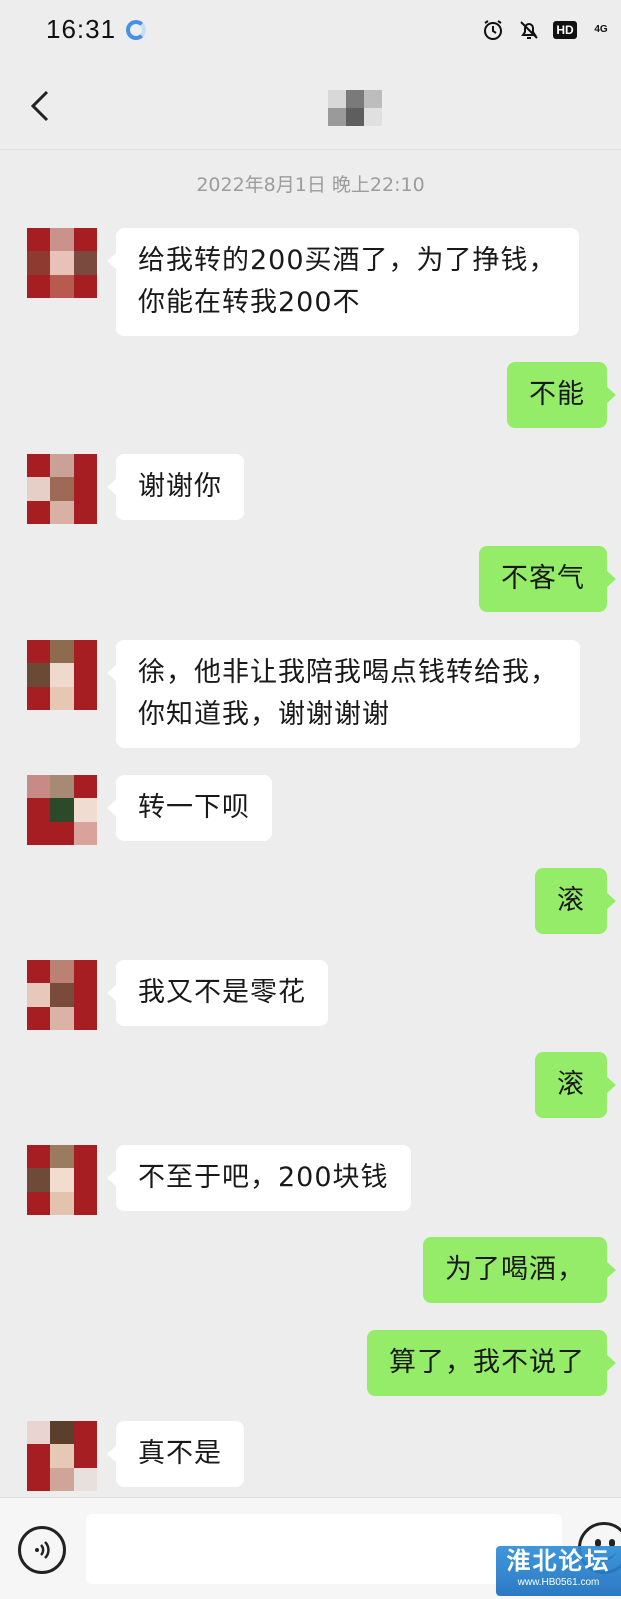  What do you see at coordinates (529, 30) in the screenshot?
I see `mute-bell-icon` at bounding box center [529, 30].